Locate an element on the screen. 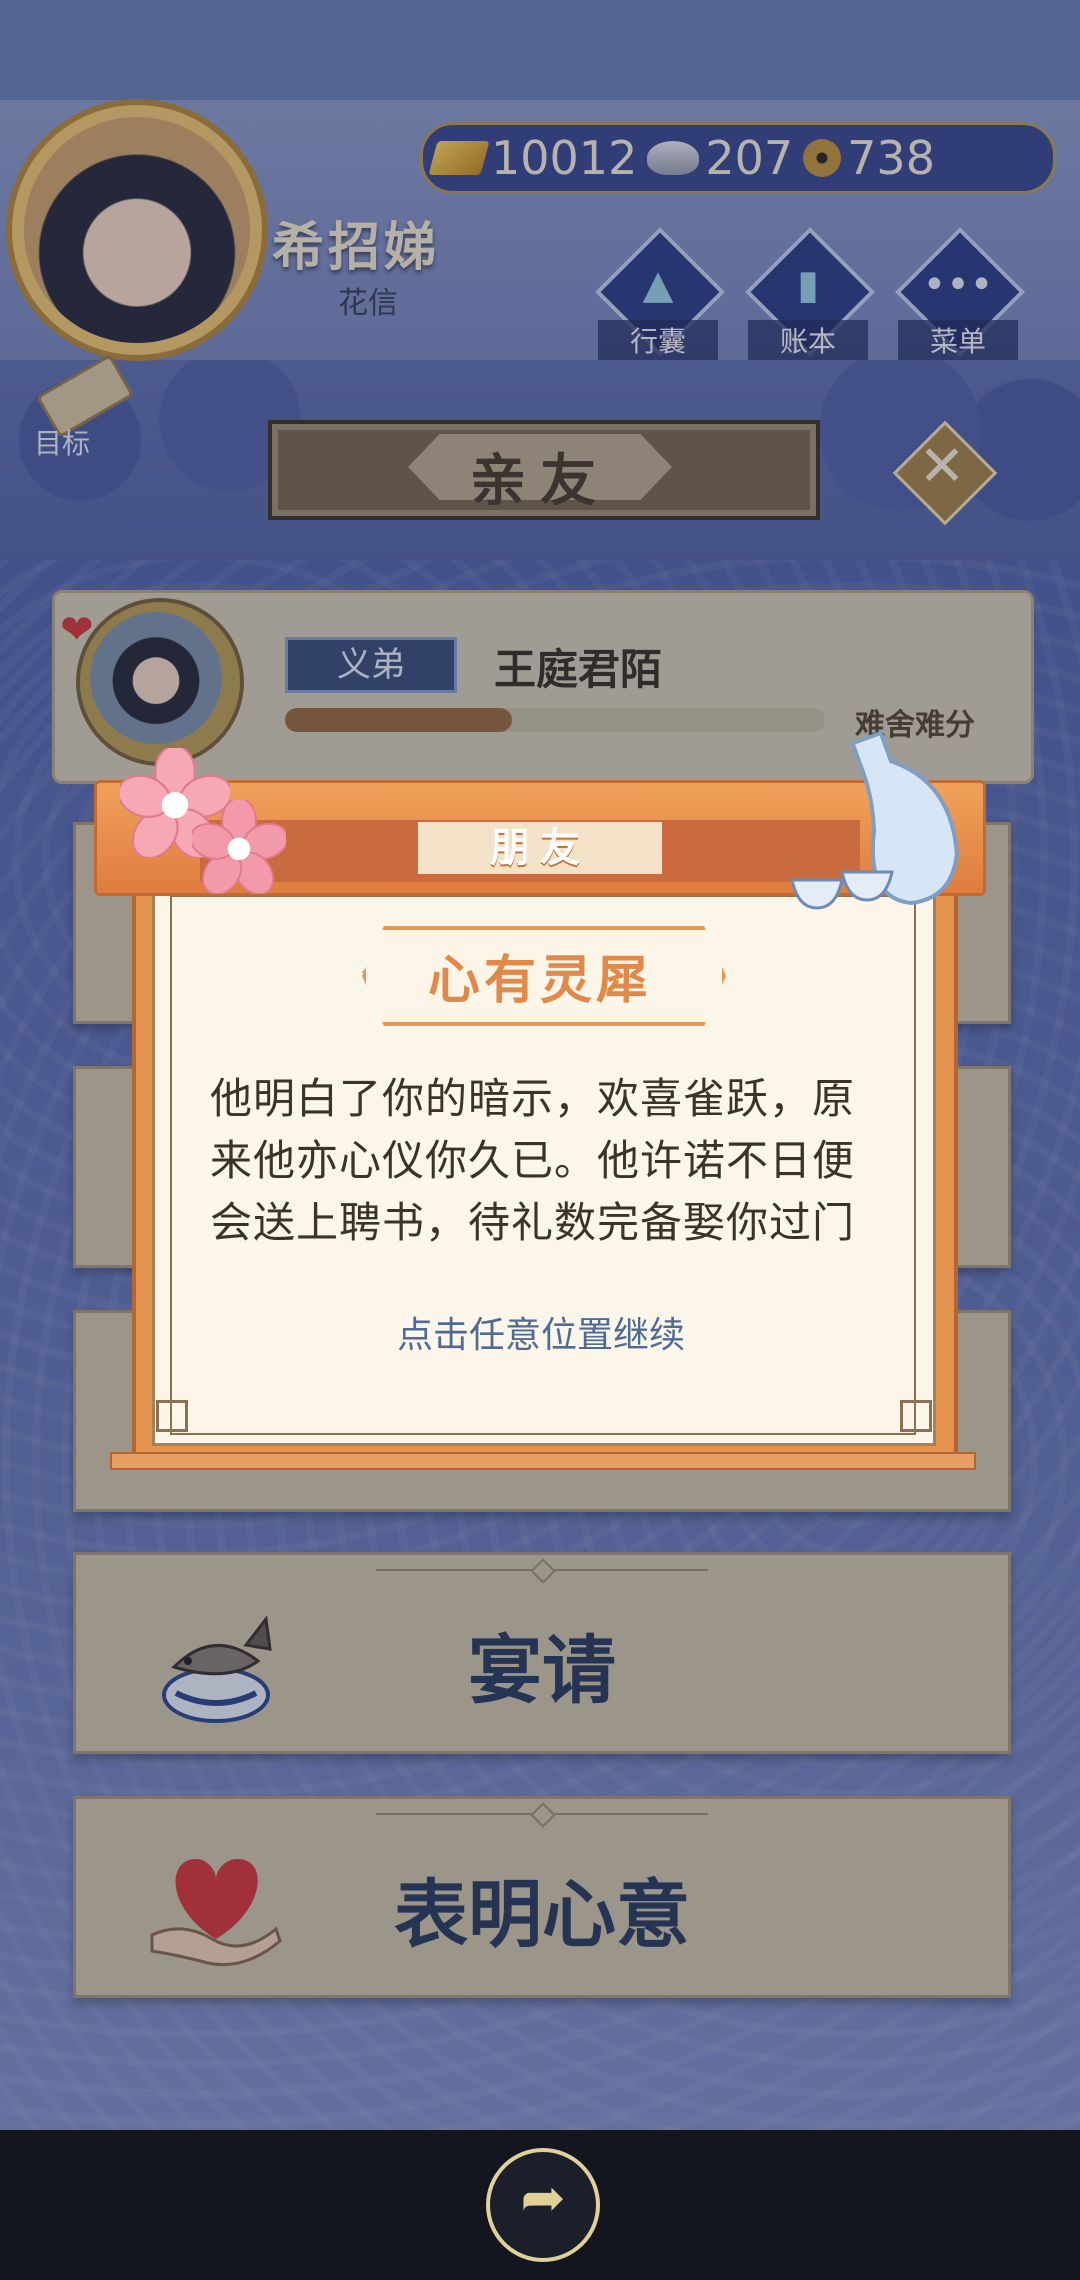  share-button: ➦ is located at coordinates (543, 2205).